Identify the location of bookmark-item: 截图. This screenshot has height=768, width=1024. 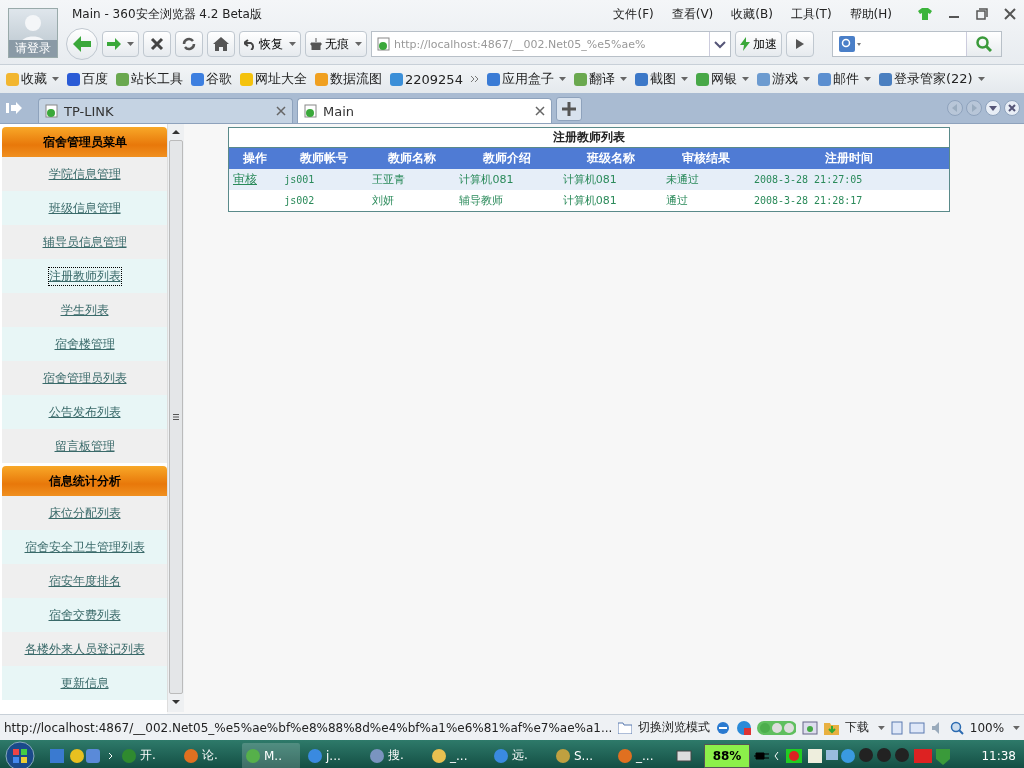
(661, 79).